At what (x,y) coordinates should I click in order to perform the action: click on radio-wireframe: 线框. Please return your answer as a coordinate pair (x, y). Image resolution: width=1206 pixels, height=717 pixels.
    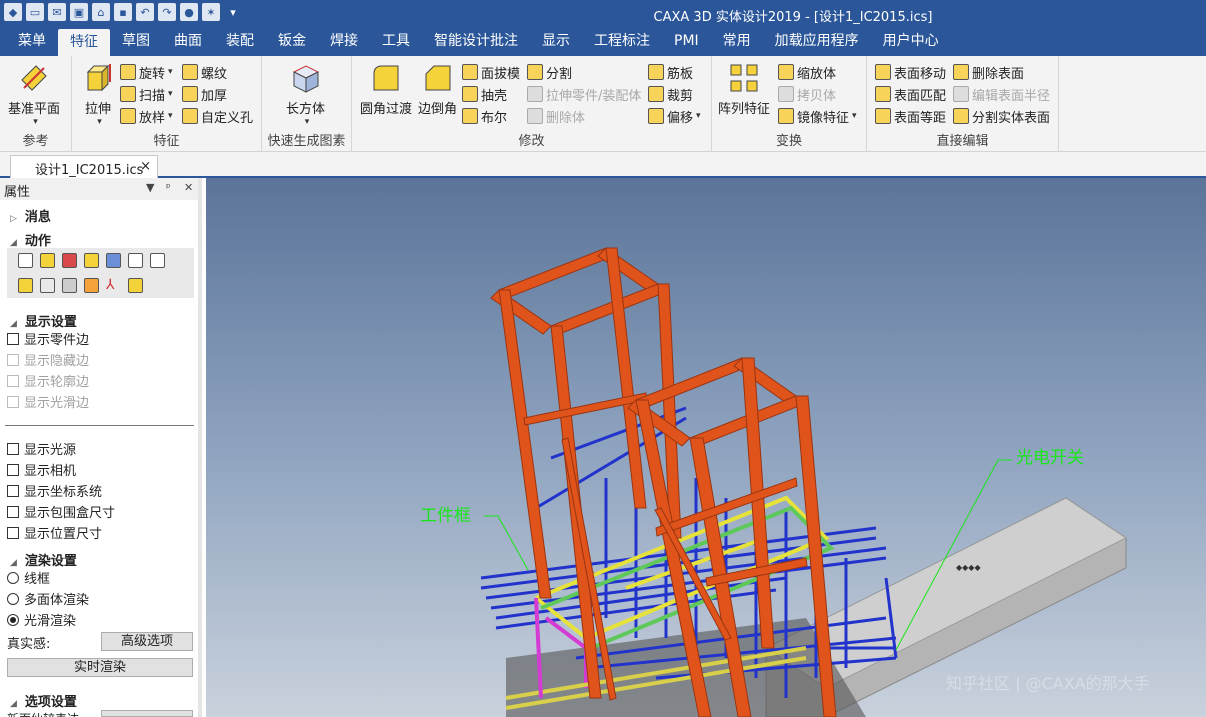
    Looking at the image, I should click on (28, 577).